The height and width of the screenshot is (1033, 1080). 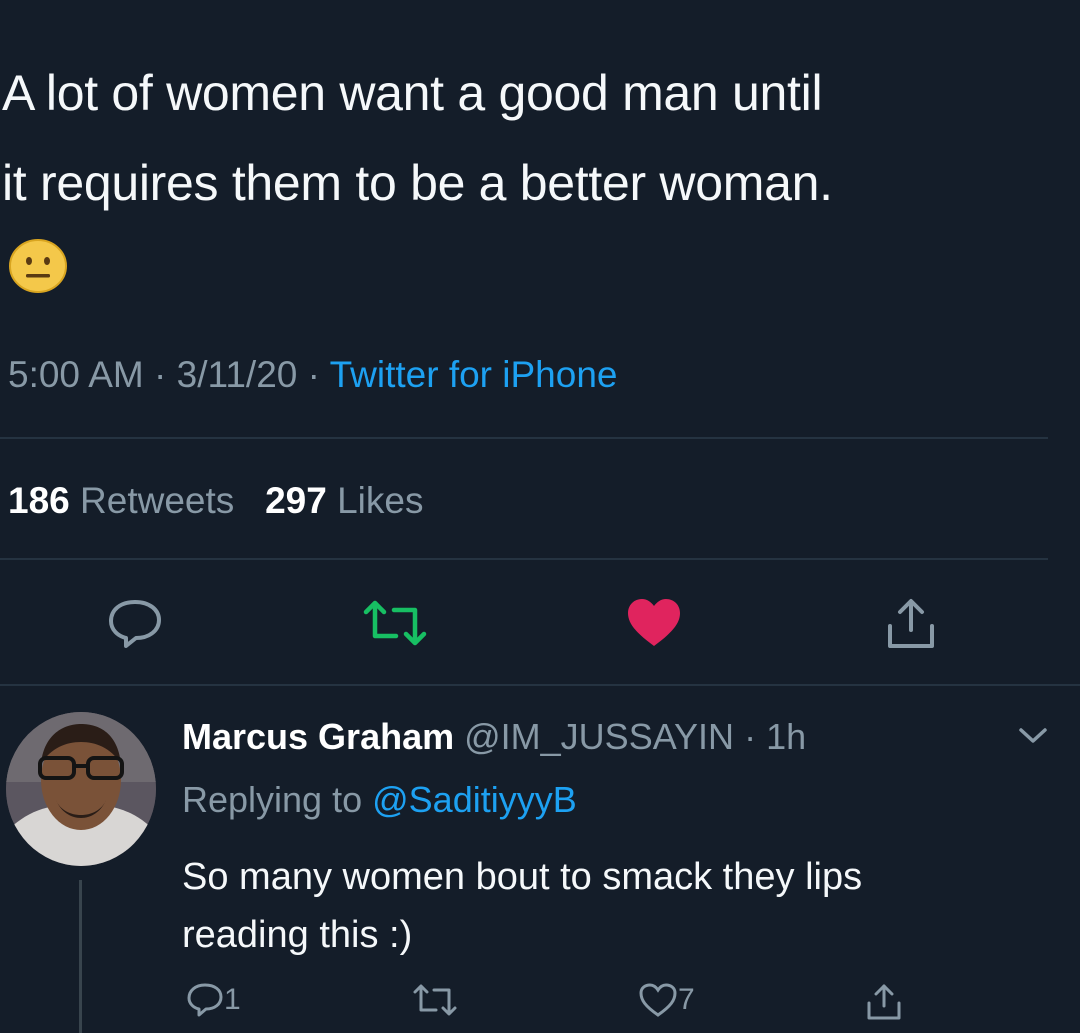 I want to click on reply-author-name: Marcus Graham, so click(x=318, y=736).